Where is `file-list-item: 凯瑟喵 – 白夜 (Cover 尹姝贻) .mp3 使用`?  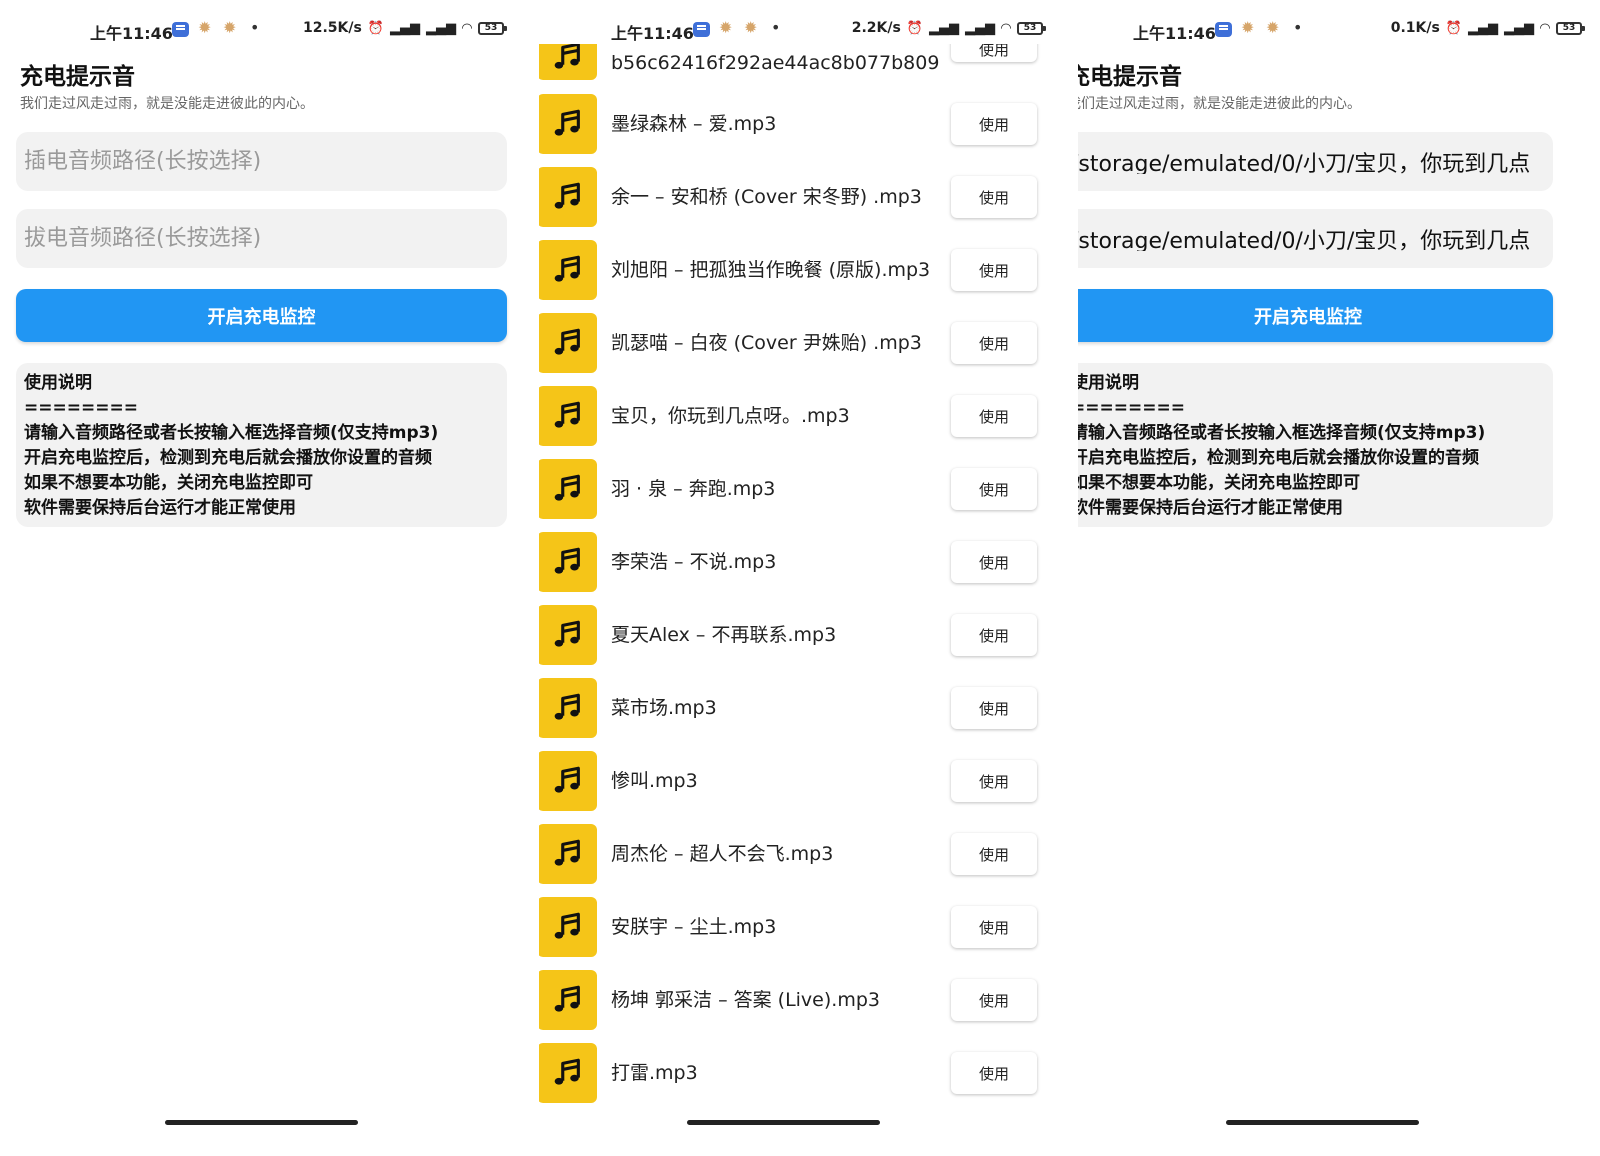 file-list-item: 凯瑟喵 – 白夜 (Cover 尹姝贻) .mp3 使用 is located at coordinates (800, 349).